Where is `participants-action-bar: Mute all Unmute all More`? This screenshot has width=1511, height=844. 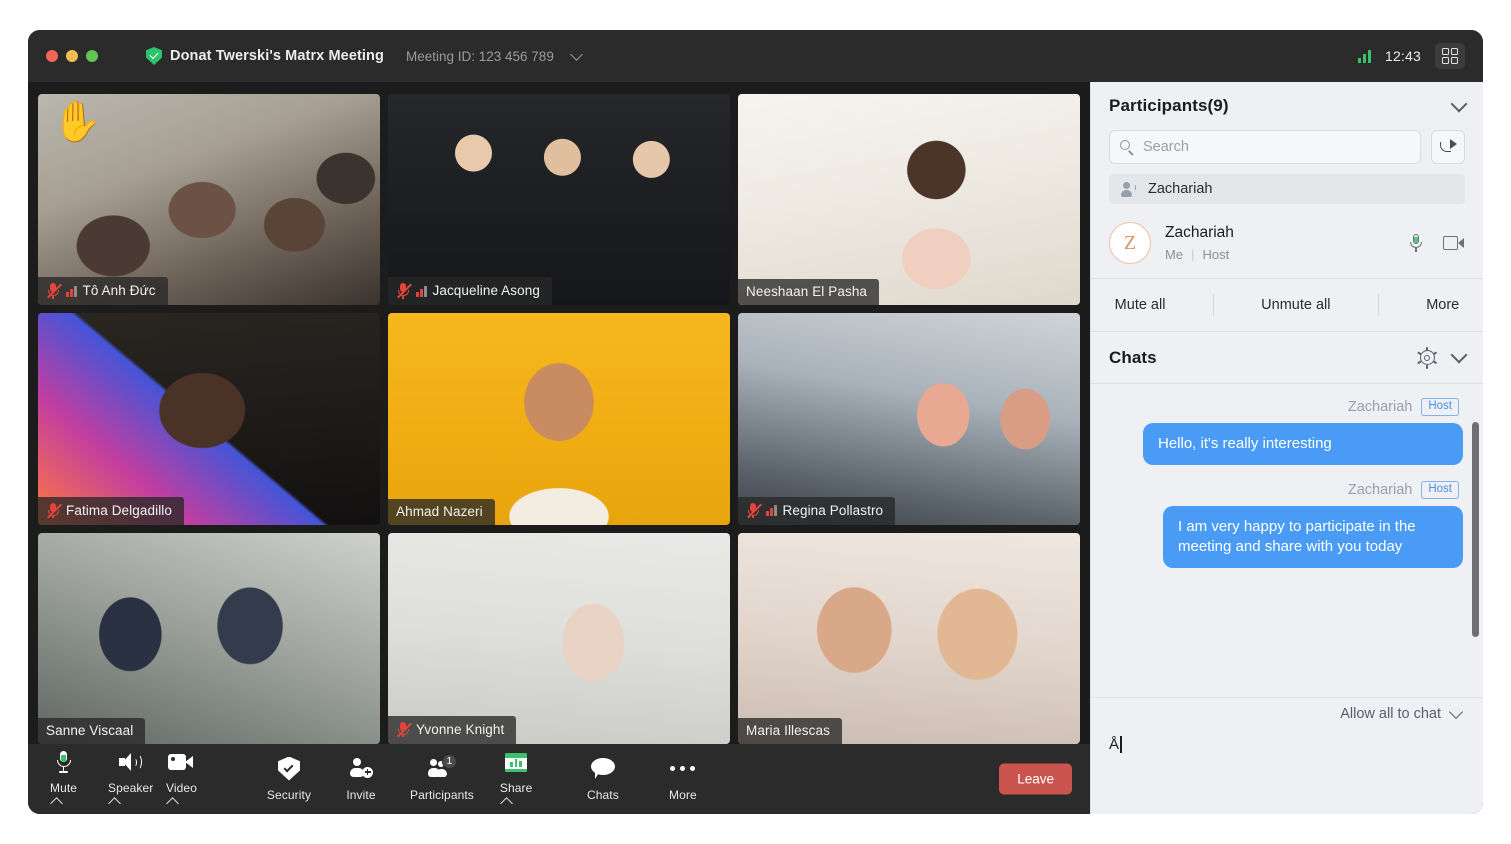 participants-action-bar: Mute all Unmute all More is located at coordinates (1287, 305).